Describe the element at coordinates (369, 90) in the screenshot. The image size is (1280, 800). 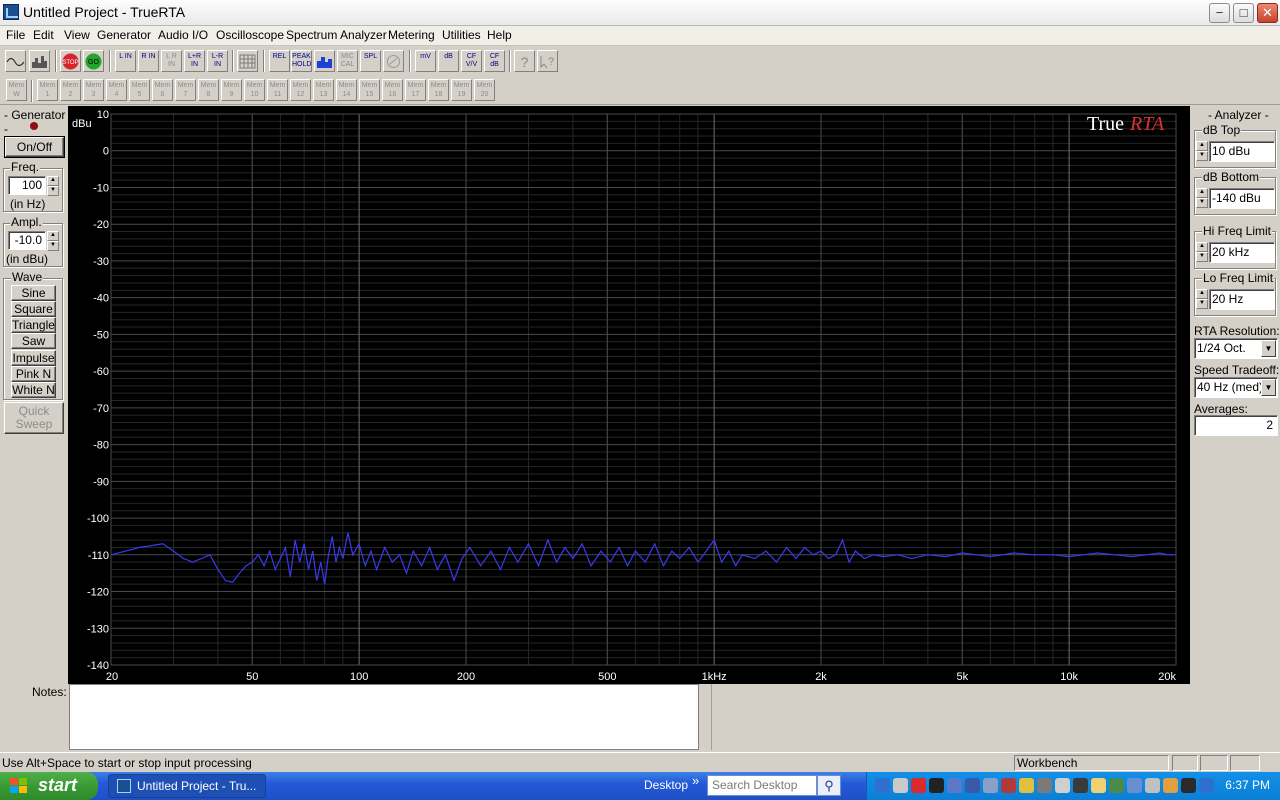
I see `memory-slot: Mem 15` at that location.